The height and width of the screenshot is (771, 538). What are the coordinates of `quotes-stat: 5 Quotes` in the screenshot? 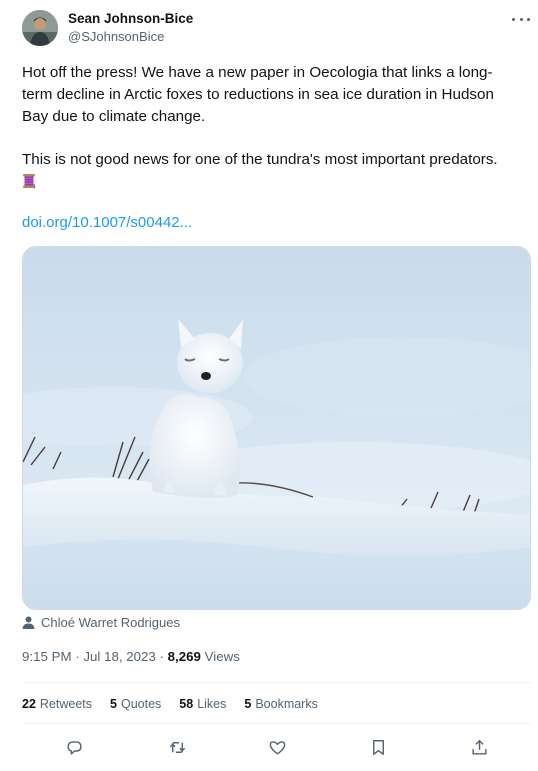 It's located at (135, 704).